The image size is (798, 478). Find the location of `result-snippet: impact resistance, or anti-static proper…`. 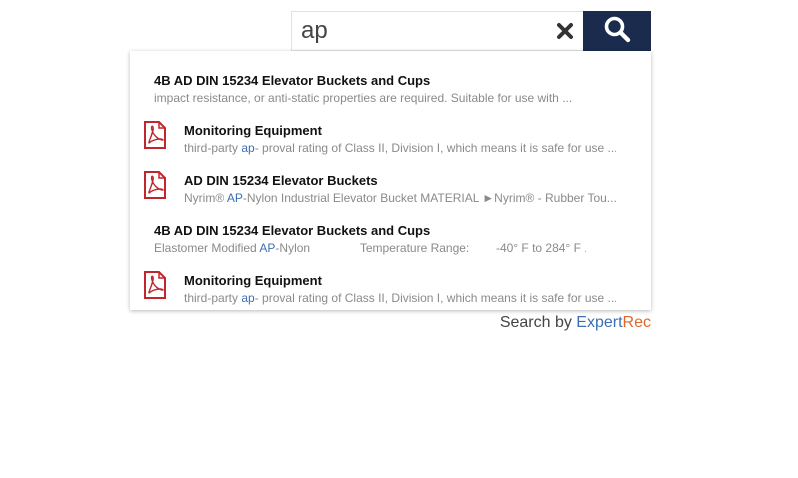

result-snippet: impact resistance, or anti-static proper… is located at coordinates (370, 98).